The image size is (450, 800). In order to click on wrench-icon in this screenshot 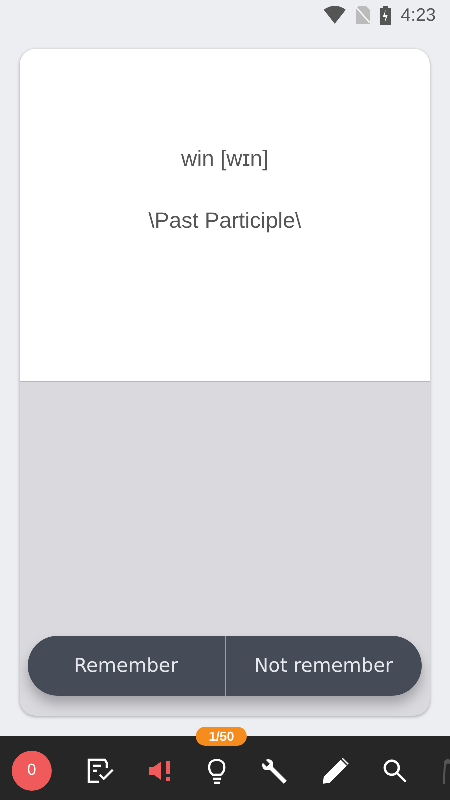, I will do `click(274, 771)`.